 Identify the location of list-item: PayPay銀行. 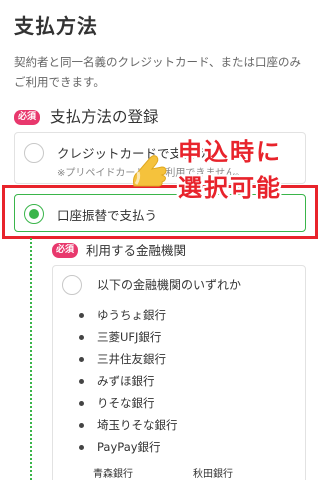
(128, 447).